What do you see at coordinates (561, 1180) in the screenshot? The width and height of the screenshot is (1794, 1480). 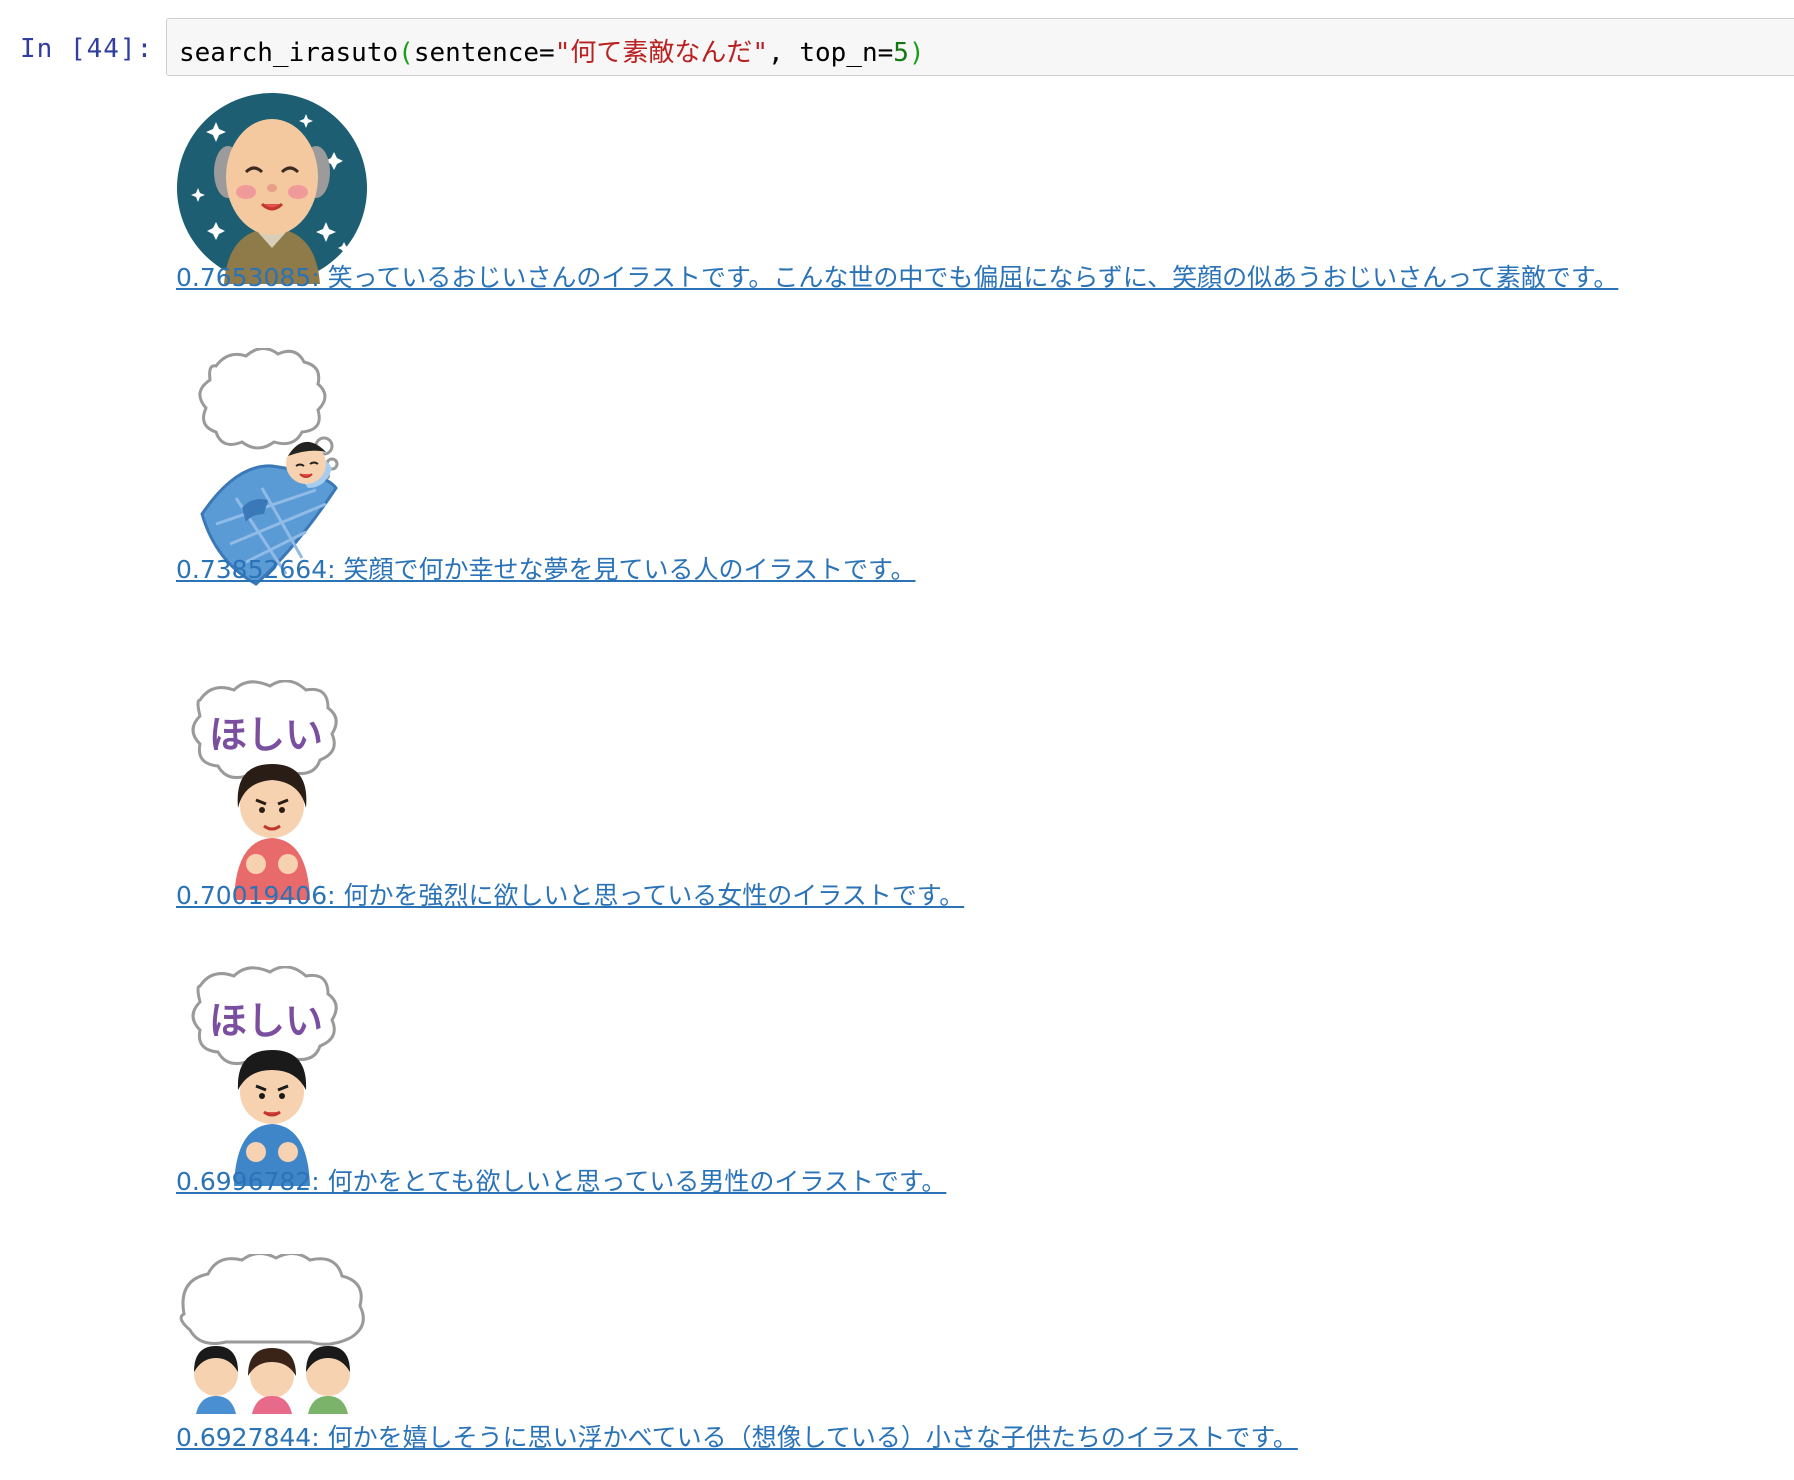 I see `result-link: 0.6996782: 何かをとても欲しいと思っている男性のイラストです。` at bounding box center [561, 1180].